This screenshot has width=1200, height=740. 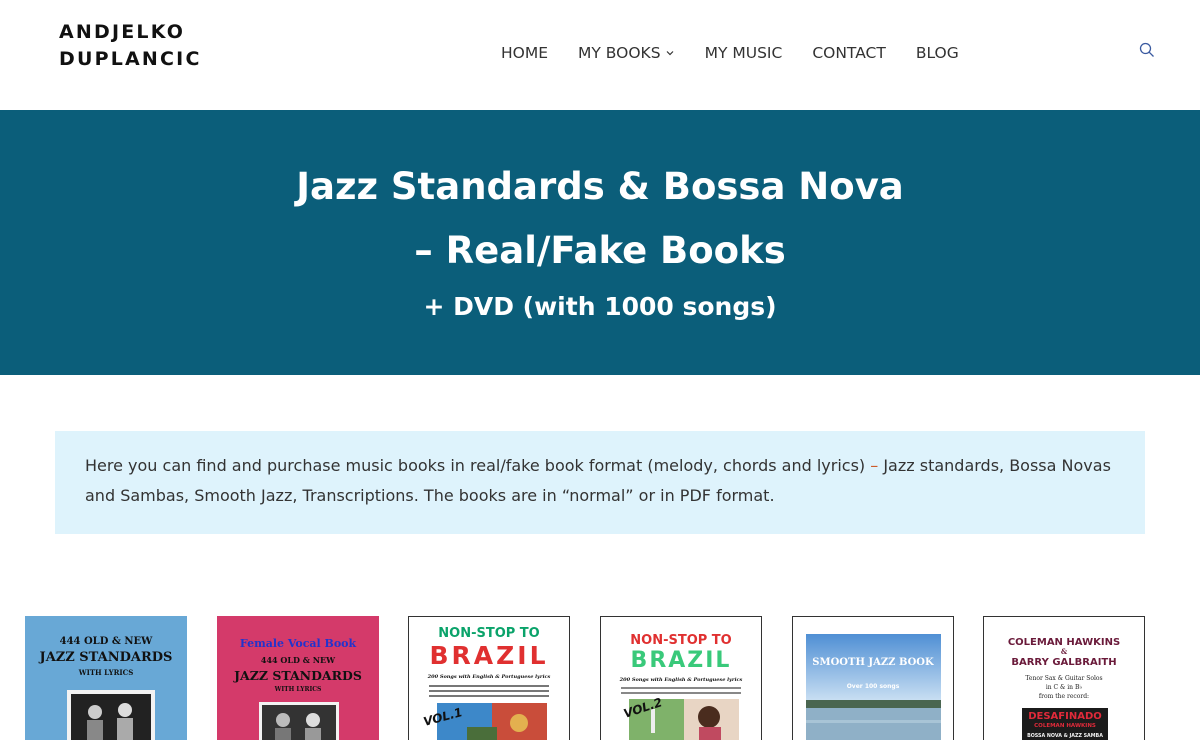 What do you see at coordinates (670, 53) in the screenshot?
I see `chevron-down-icon` at bounding box center [670, 53].